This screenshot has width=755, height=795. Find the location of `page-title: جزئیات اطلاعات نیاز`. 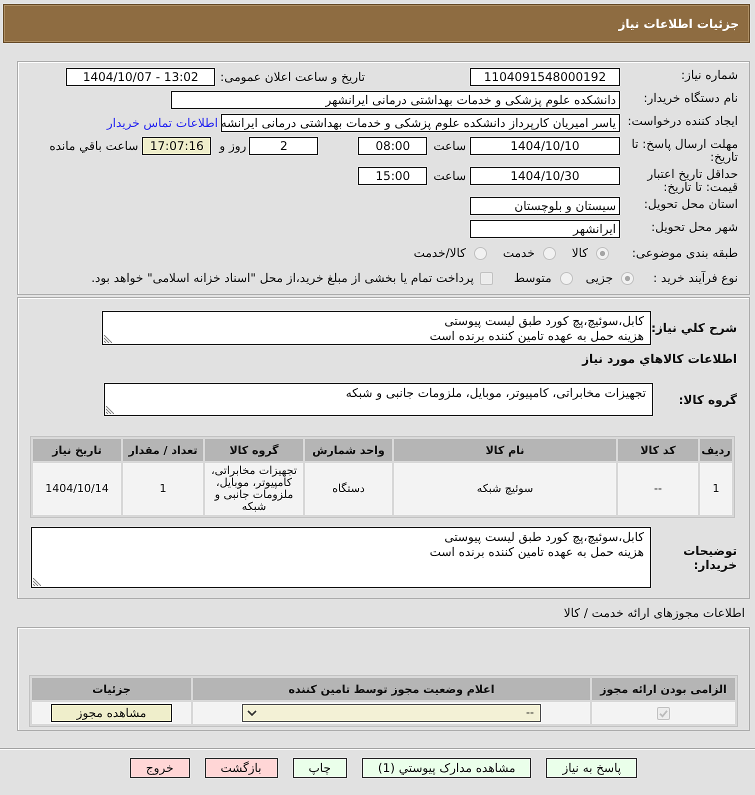

page-title: جزئیات اطلاعات نیاز is located at coordinates (678, 23).